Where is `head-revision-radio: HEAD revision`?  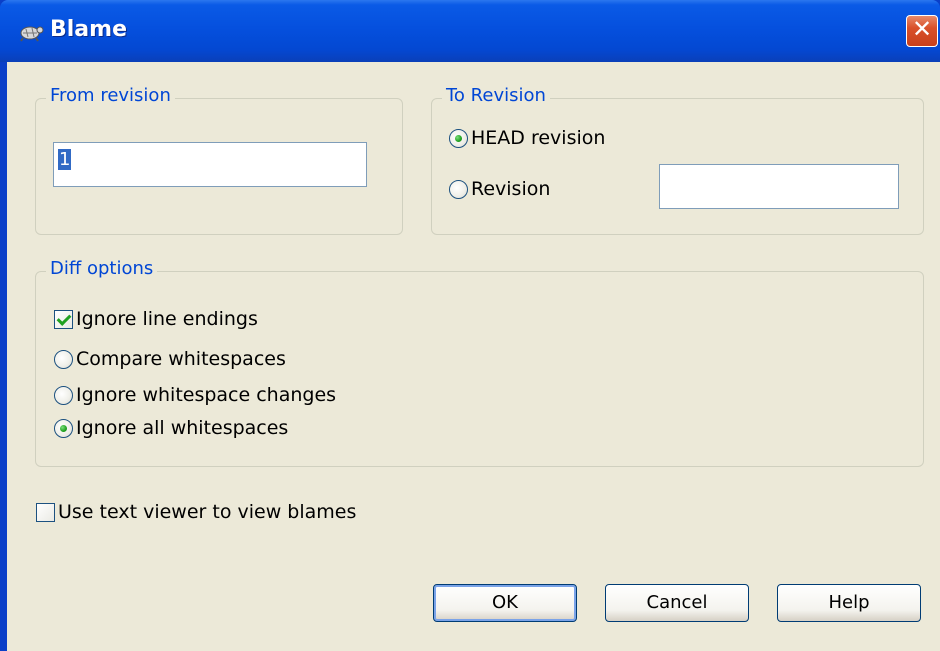
head-revision-radio: HEAD revision is located at coordinates (527, 138).